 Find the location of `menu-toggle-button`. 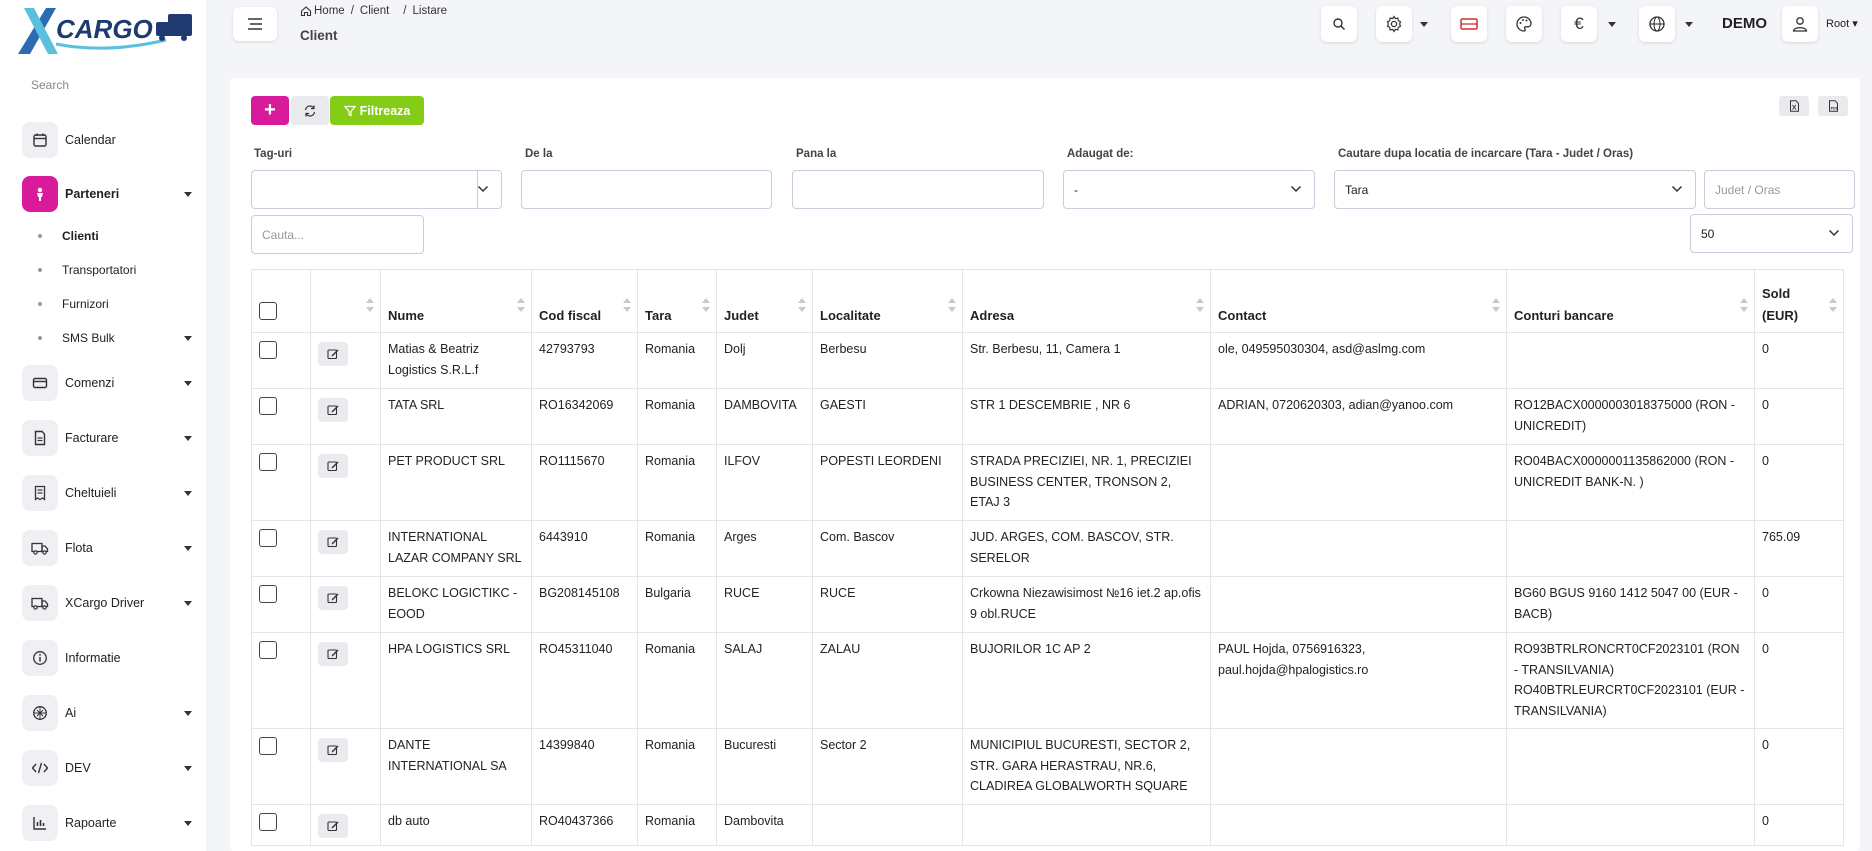

menu-toggle-button is located at coordinates (255, 24).